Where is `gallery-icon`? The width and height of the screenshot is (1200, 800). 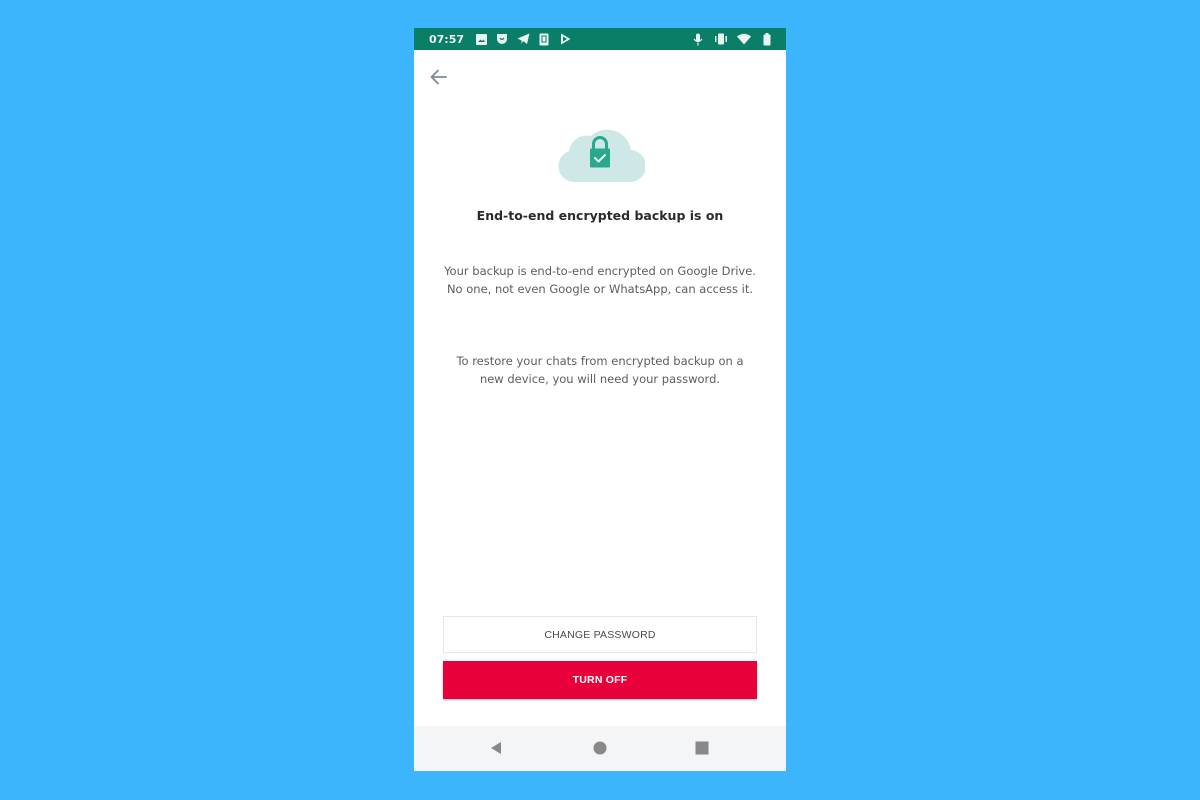
gallery-icon is located at coordinates (481, 39).